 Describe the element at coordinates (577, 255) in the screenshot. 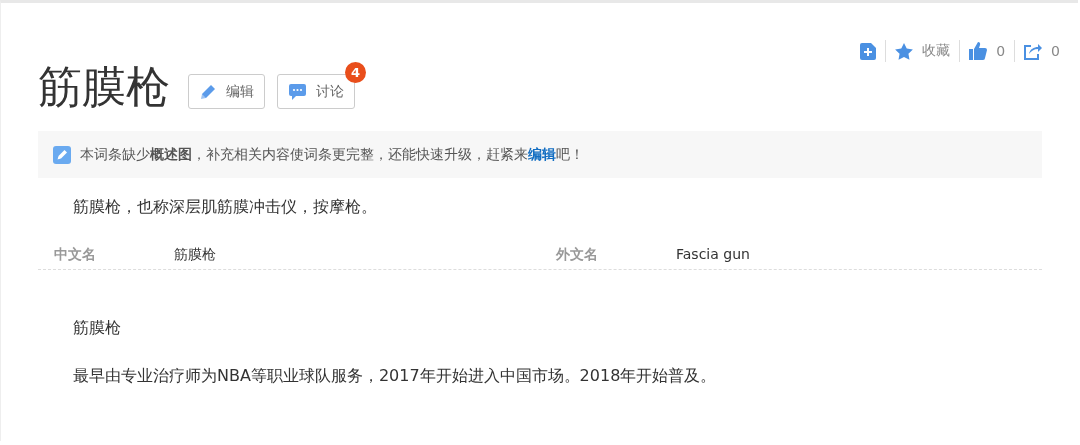

I see `info-label: 外文名` at that location.